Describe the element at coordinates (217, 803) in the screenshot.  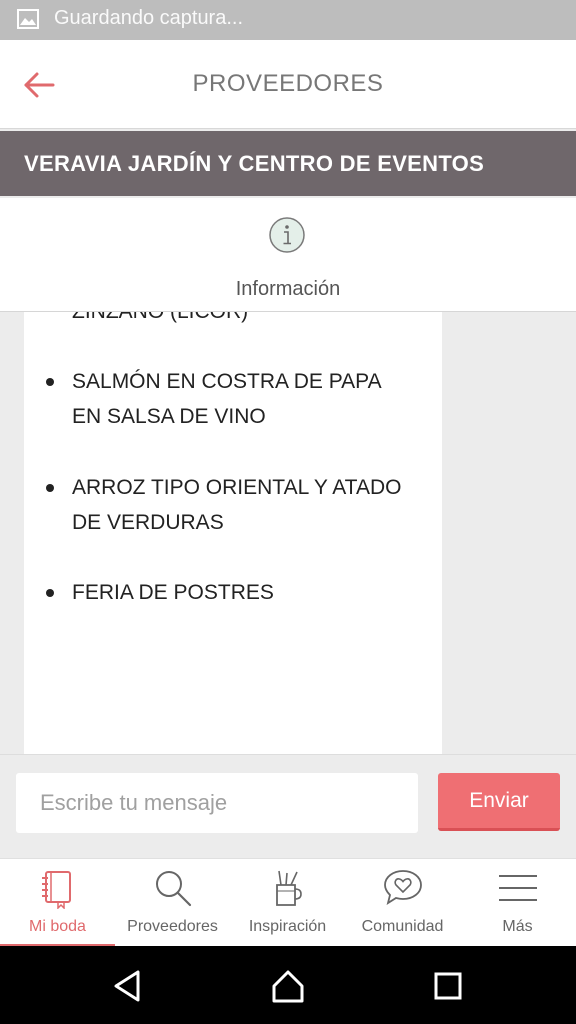
I see `message-input` at that location.